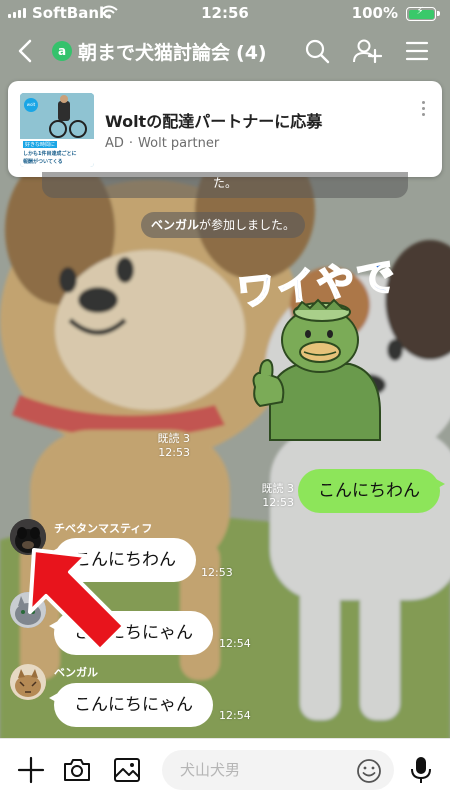  I want to click on chat-title-text: 朝まで犬猫討論会, so click(154, 53).